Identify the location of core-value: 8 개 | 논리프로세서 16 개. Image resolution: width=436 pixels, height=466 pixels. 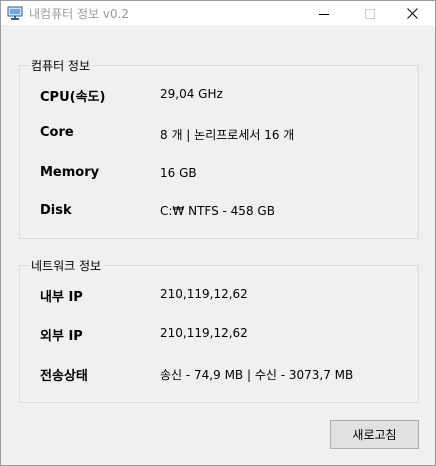
(227, 135).